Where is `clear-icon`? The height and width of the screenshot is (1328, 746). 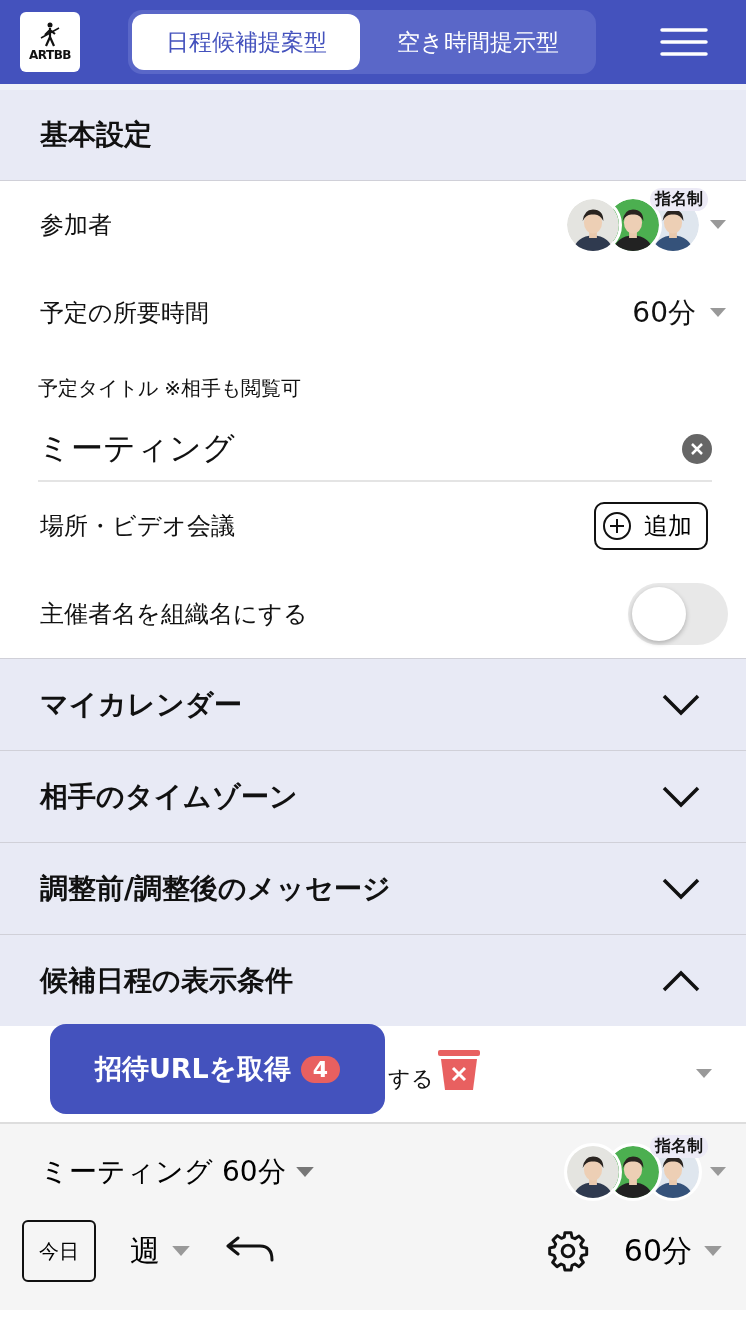 clear-icon is located at coordinates (697, 449).